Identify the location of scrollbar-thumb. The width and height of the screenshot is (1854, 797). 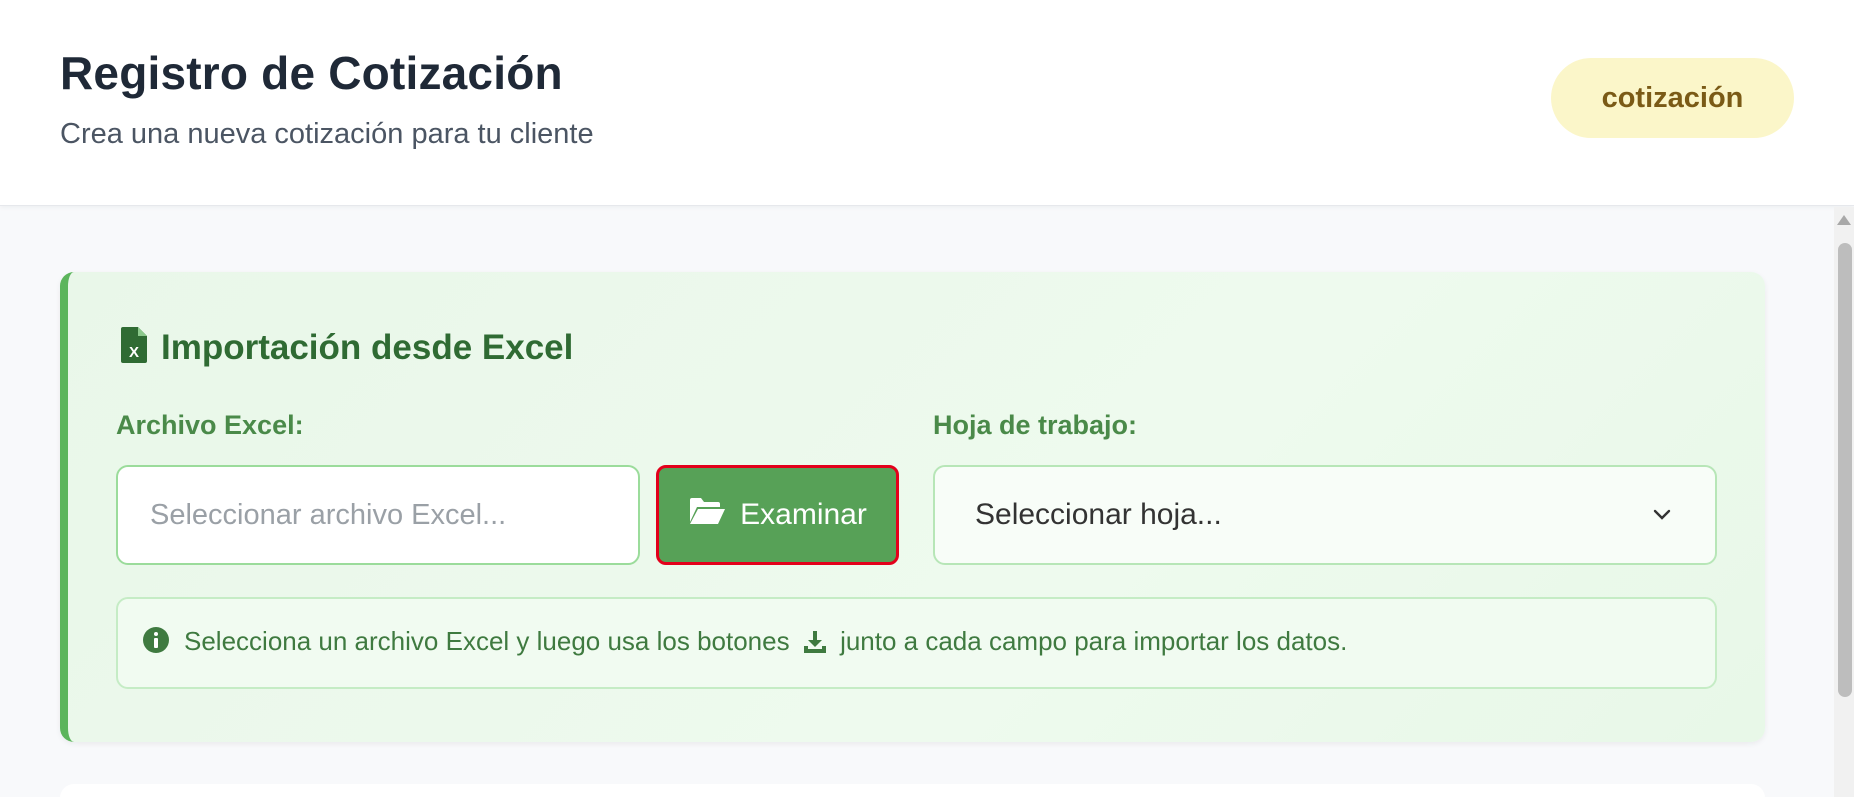
(1845, 470).